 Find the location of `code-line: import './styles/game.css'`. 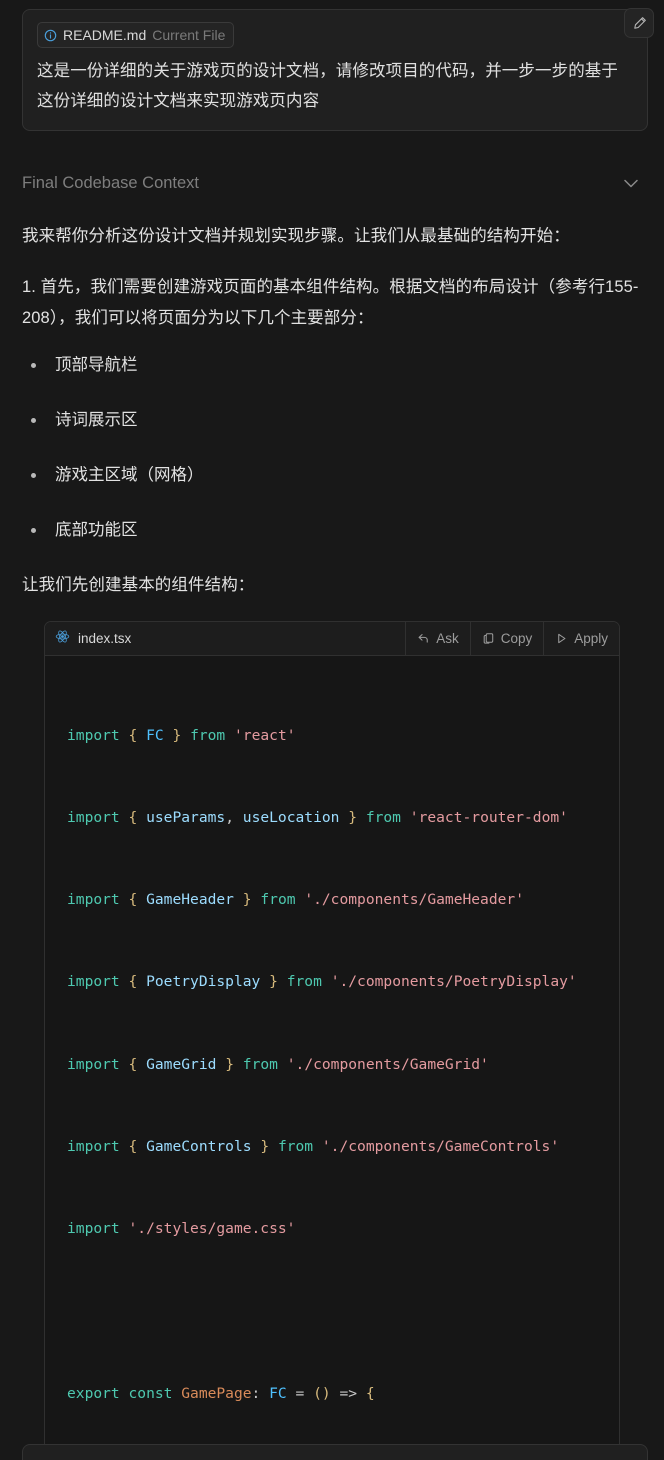

code-line: import './styles/game.css' is located at coordinates (181, 1229).